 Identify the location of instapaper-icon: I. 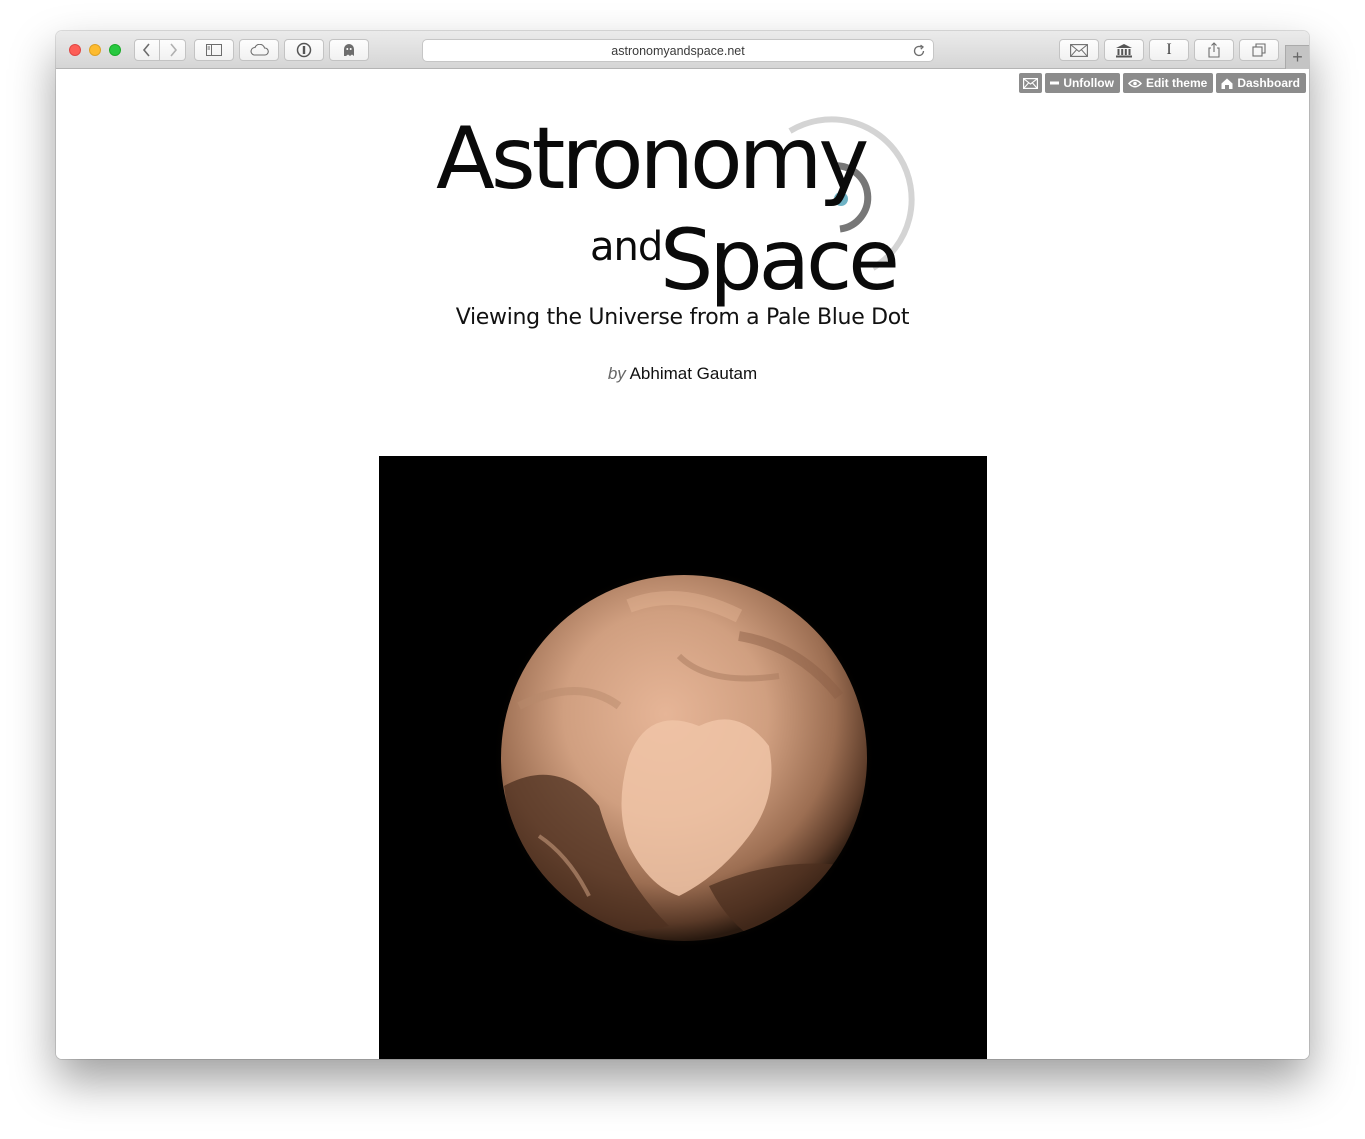
(1169, 49).